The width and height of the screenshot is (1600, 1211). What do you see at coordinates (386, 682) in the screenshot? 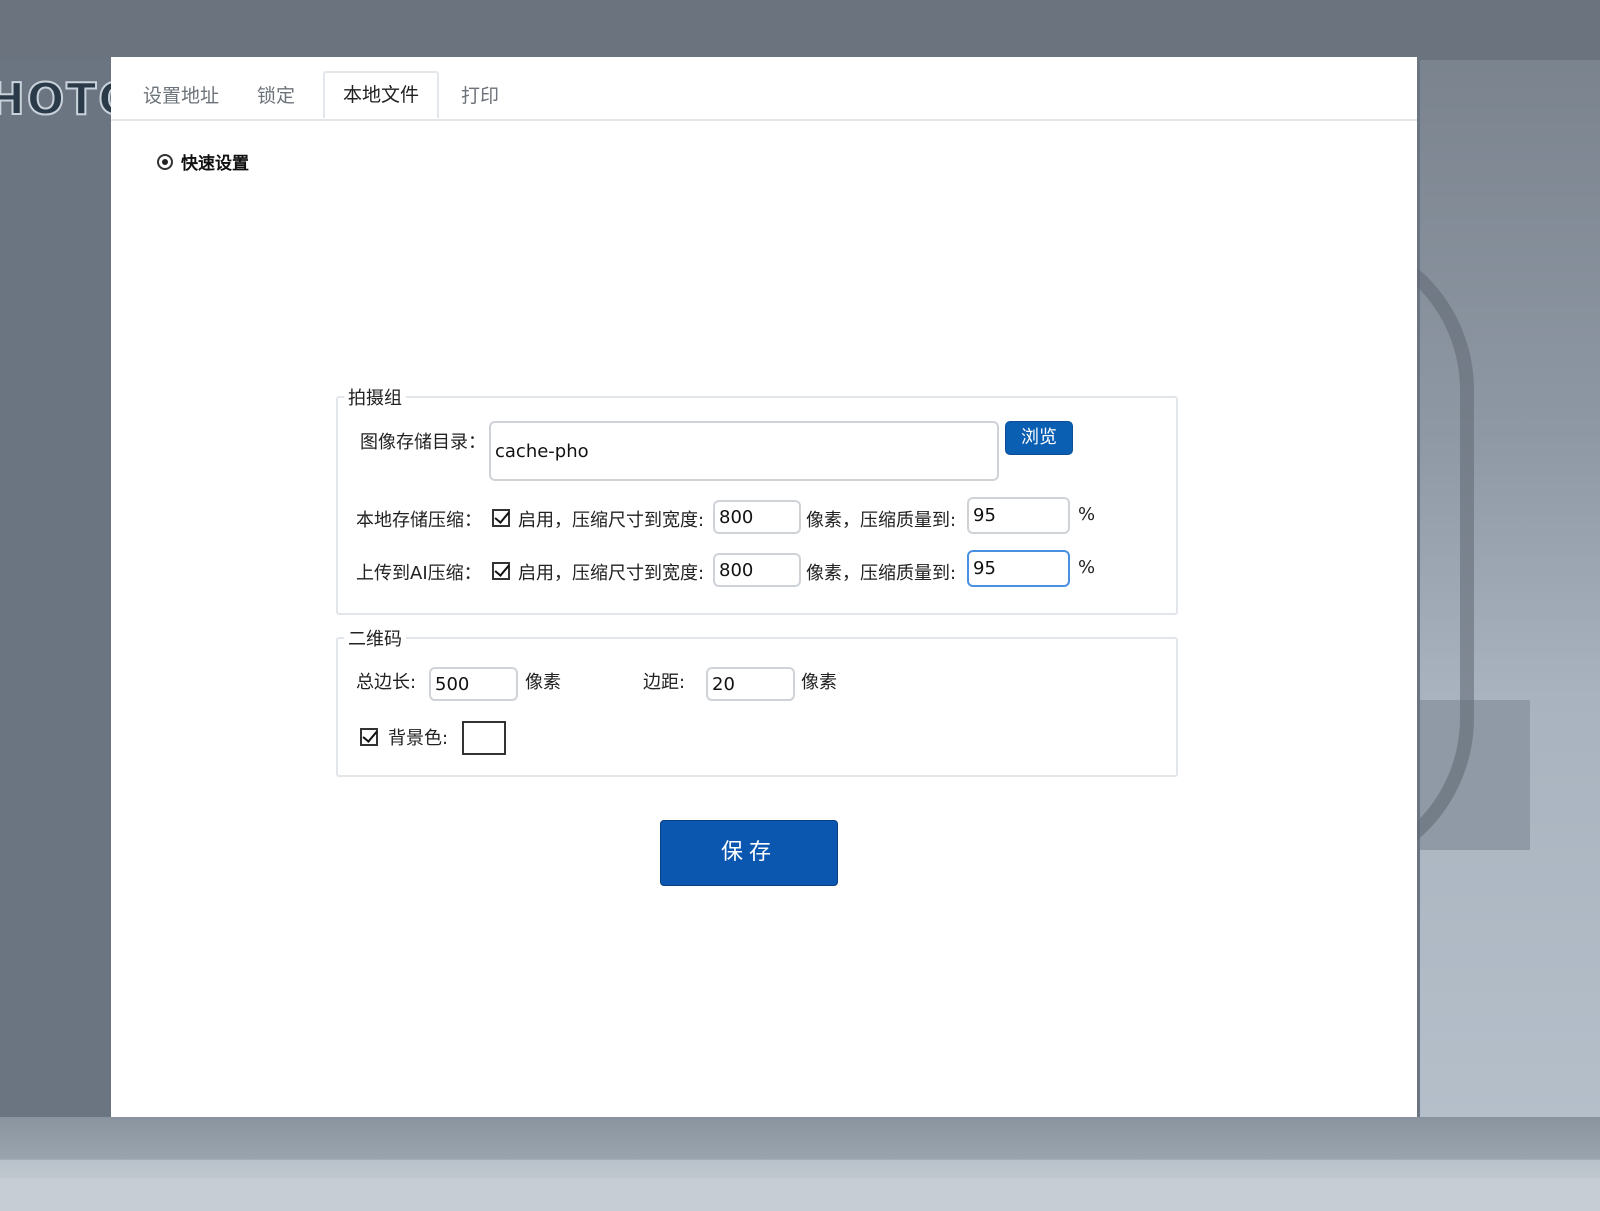
I see `qr-side-label: 总边长:` at bounding box center [386, 682].